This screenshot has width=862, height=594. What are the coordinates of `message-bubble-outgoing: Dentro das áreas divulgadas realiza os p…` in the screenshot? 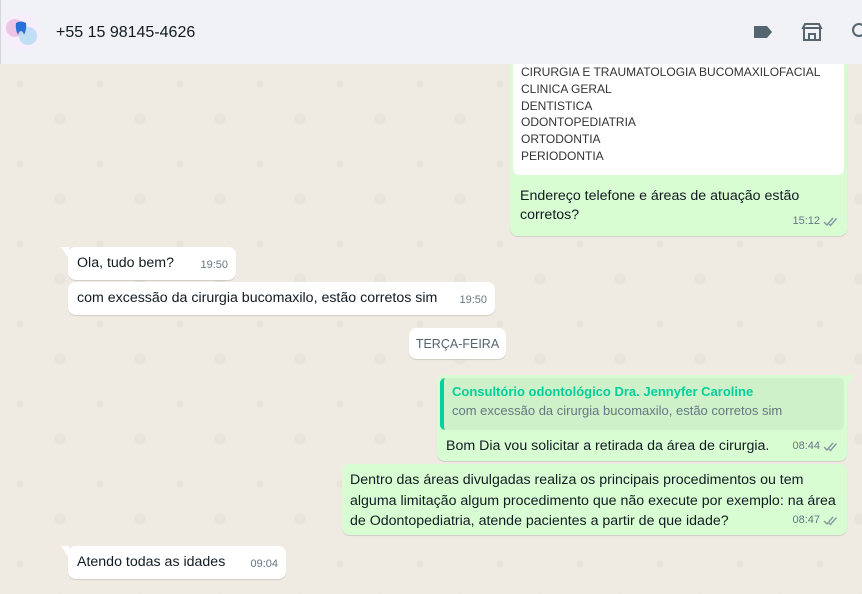 It's located at (594, 499).